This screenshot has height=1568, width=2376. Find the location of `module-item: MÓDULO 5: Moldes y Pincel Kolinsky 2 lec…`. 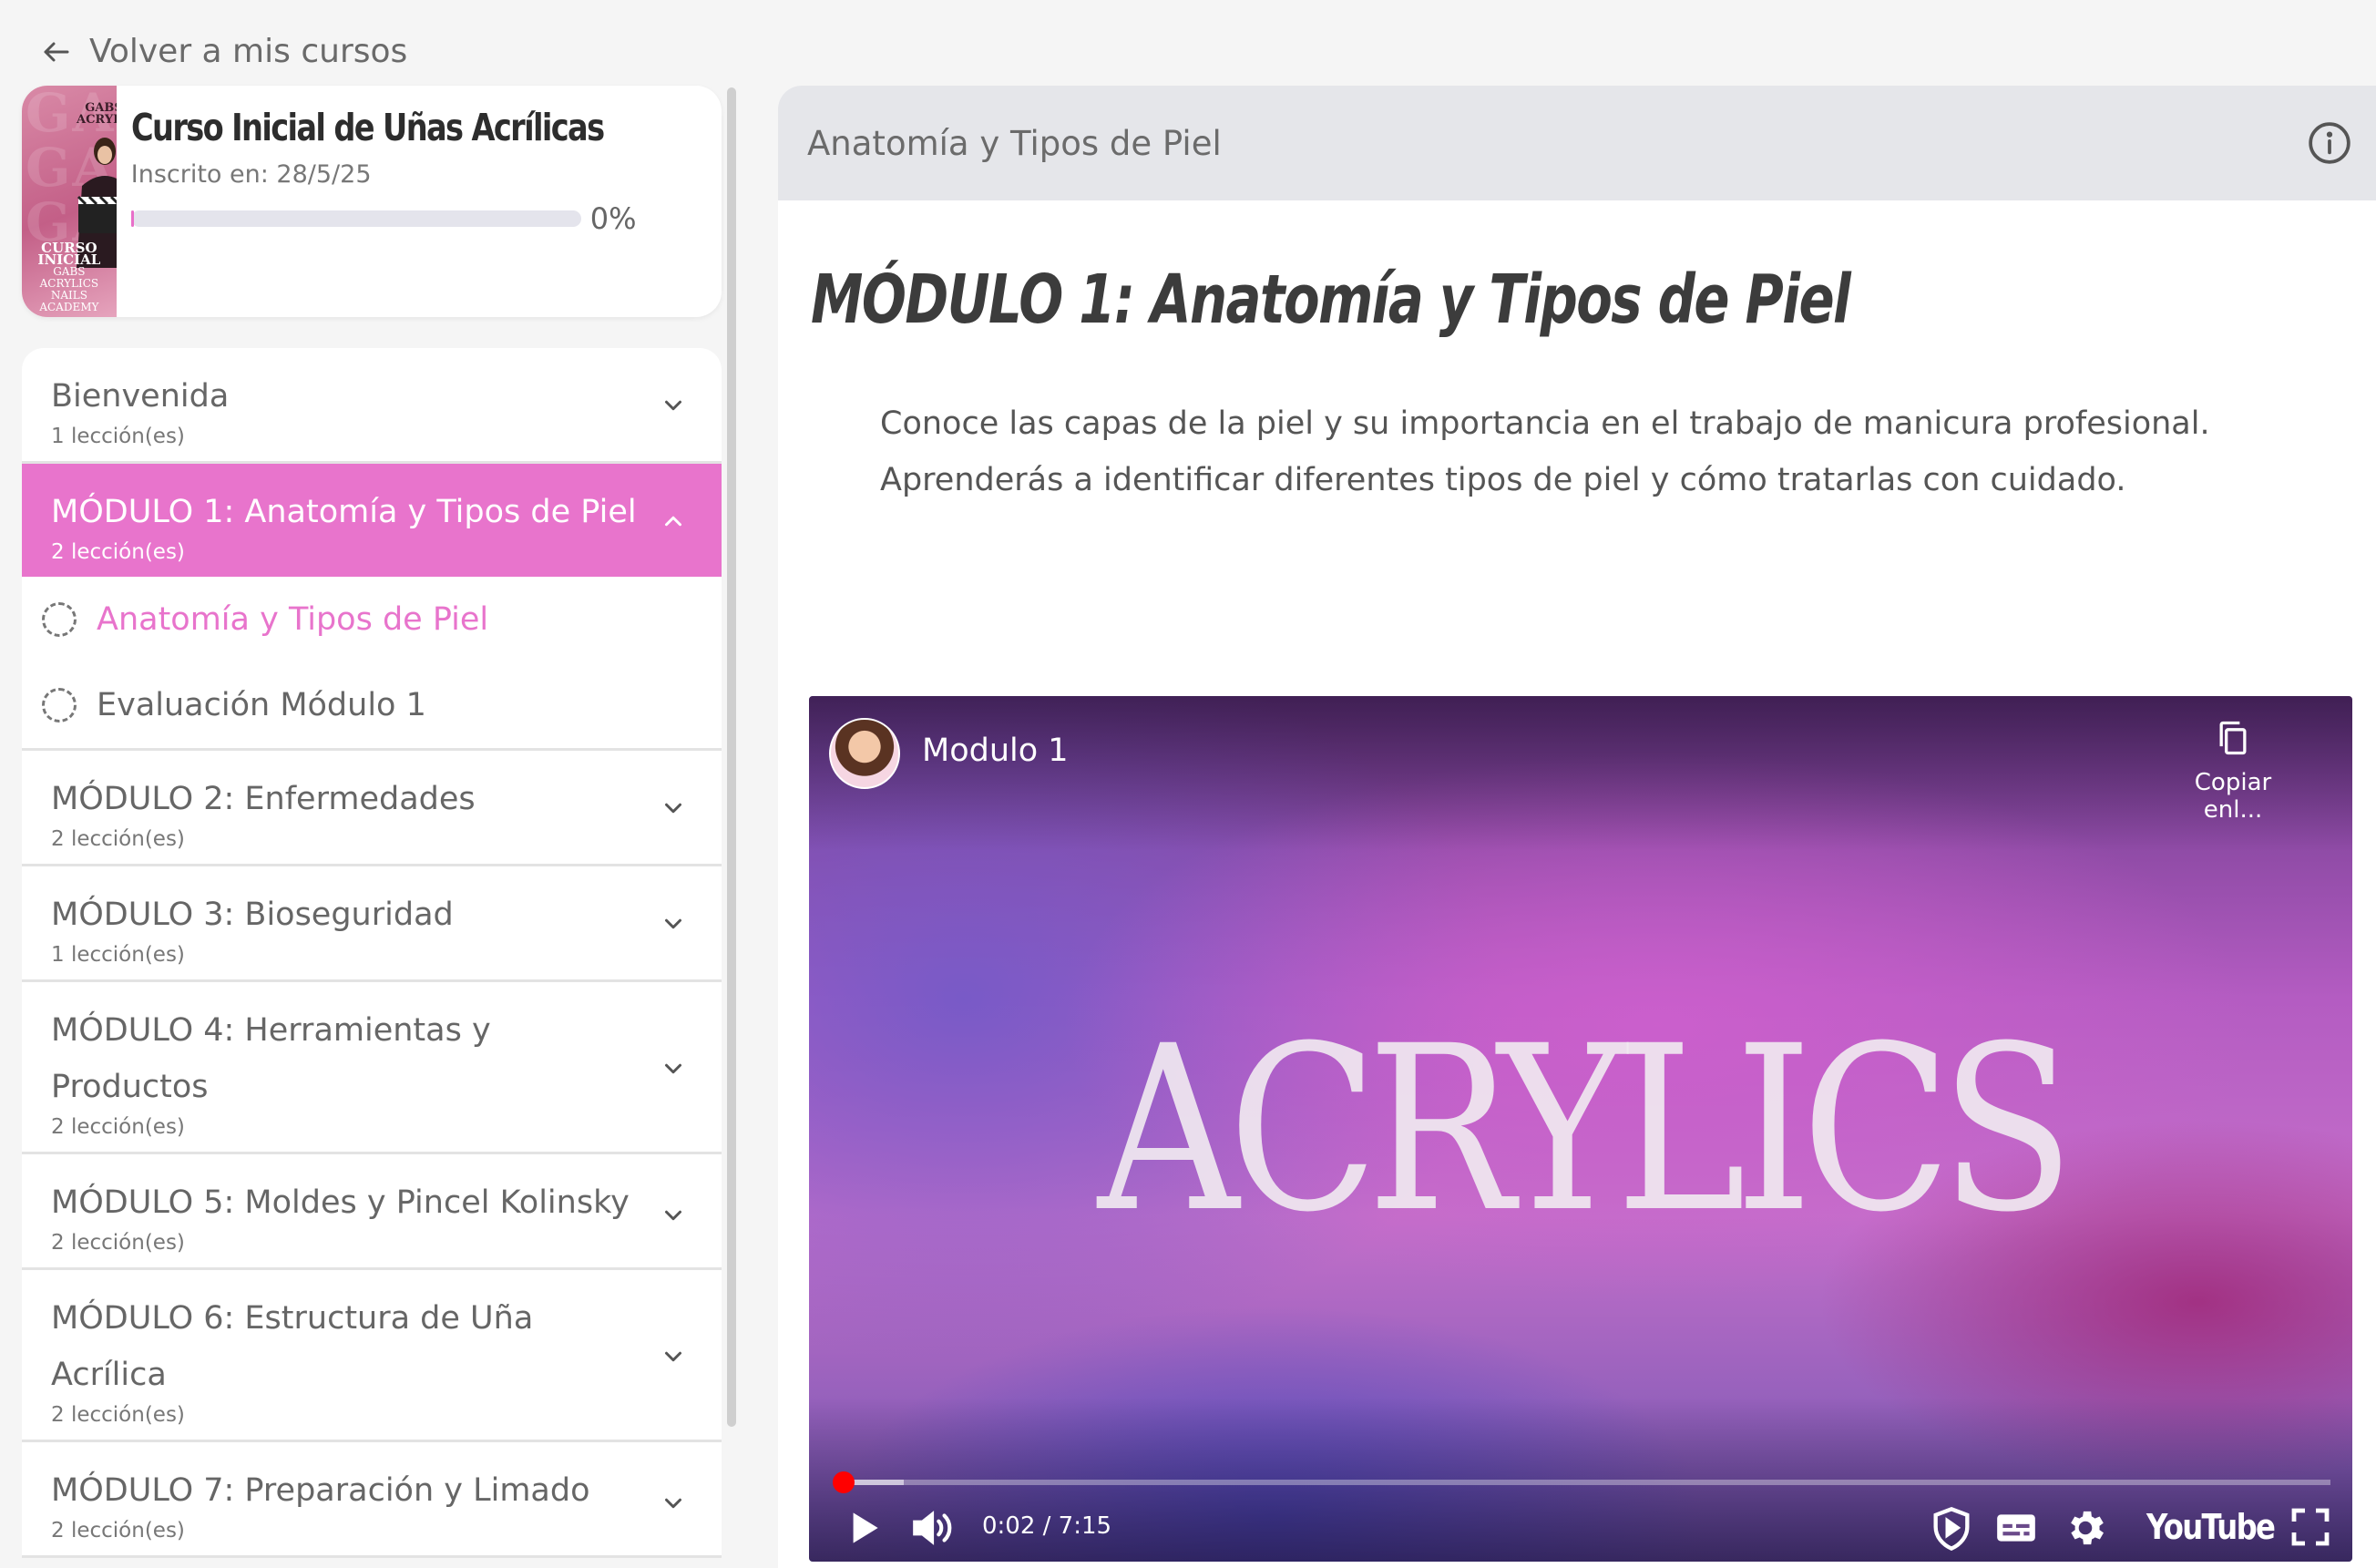

module-item: MÓDULO 5: Moldes y Pincel Kolinsky 2 lec… is located at coordinates (372, 1212).